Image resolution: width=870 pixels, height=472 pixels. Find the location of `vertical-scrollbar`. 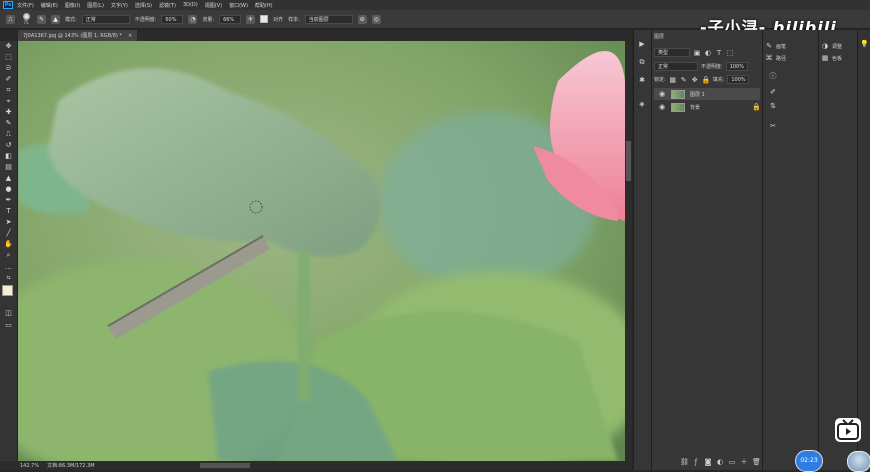

vertical-scrollbar is located at coordinates (628, 251).